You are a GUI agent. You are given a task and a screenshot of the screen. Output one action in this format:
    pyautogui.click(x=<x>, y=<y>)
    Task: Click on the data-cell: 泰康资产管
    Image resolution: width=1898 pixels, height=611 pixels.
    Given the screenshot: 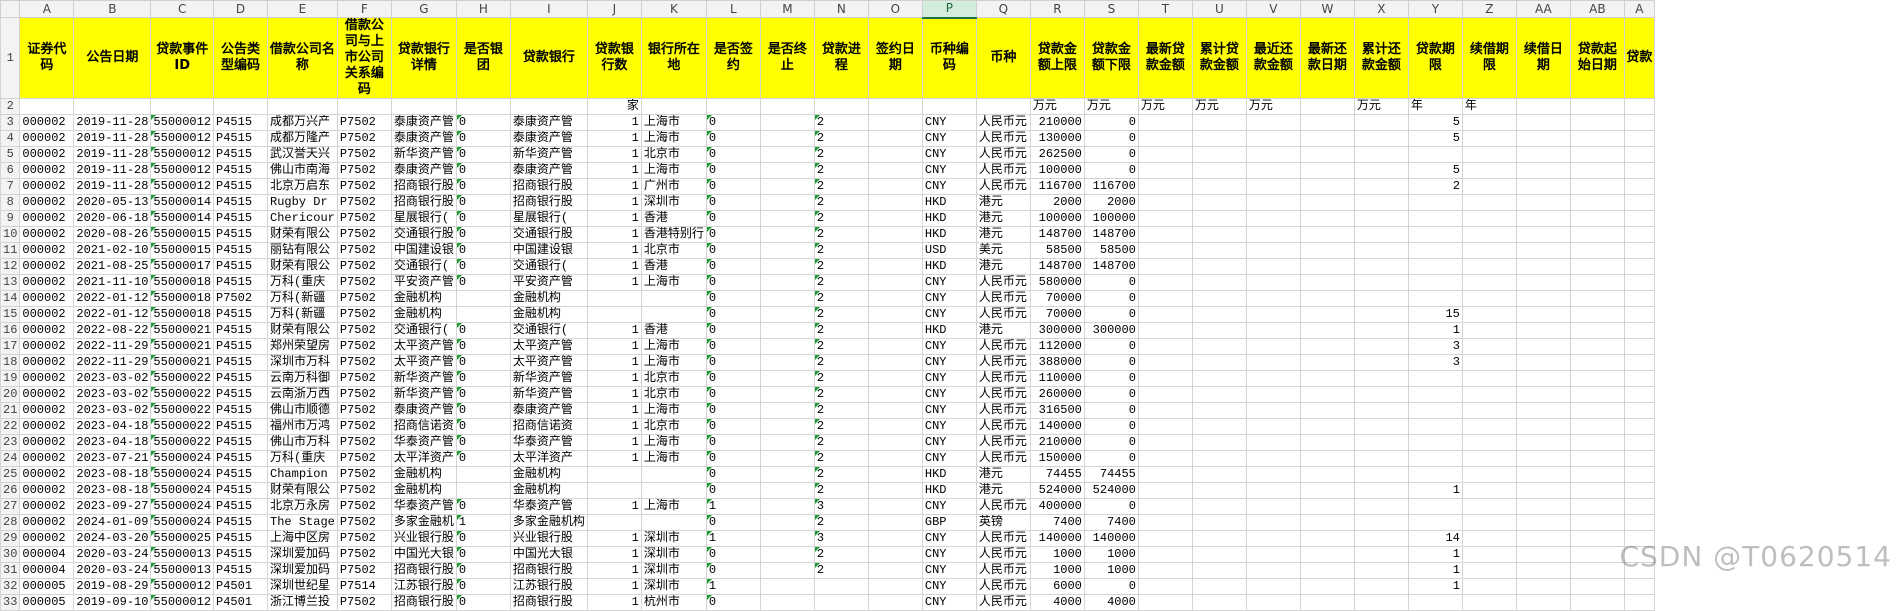 What is the action you would take?
    pyautogui.click(x=423, y=138)
    